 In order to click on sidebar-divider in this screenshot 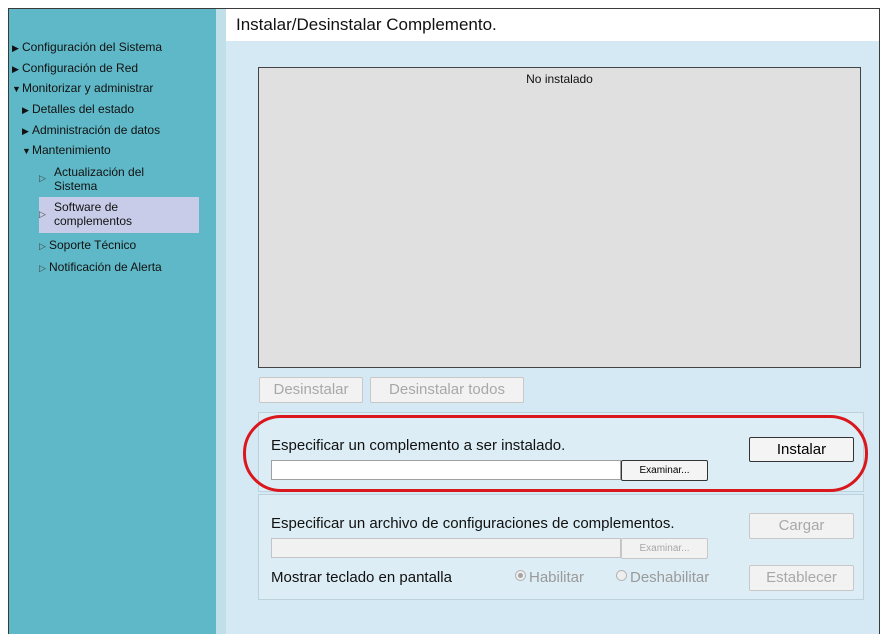, I will do `click(221, 321)`.